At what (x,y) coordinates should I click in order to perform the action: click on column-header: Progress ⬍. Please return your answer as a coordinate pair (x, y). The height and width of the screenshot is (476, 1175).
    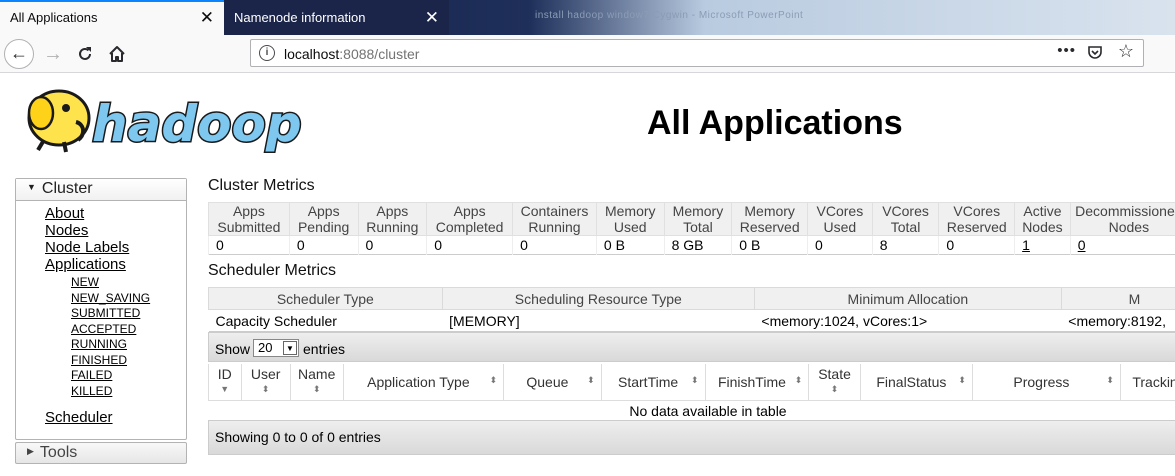
    Looking at the image, I should click on (1046, 382).